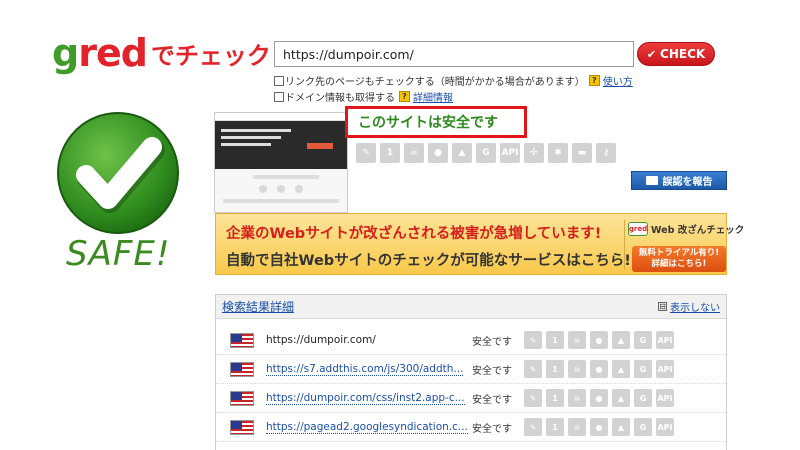 This screenshot has width=800, height=450. Describe the element at coordinates (428, 261) in the screenshot. I see `banner-line2: 自動で自社Webサイトのチェックが可能なサービスはこちら!` at that location.